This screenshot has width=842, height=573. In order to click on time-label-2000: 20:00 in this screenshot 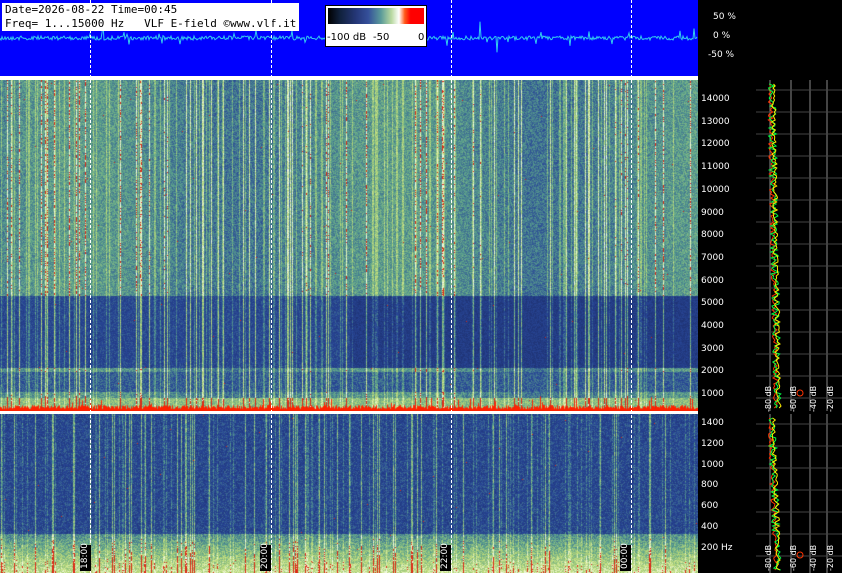, I will do `click(265, 557)`.